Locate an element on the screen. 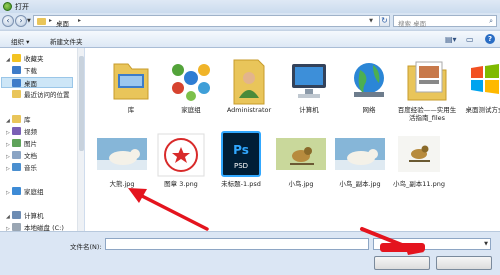 Image resolution: width=500 pixels, height=275 pixels. red-seal-image-icon is located at coordinates (181, 154).